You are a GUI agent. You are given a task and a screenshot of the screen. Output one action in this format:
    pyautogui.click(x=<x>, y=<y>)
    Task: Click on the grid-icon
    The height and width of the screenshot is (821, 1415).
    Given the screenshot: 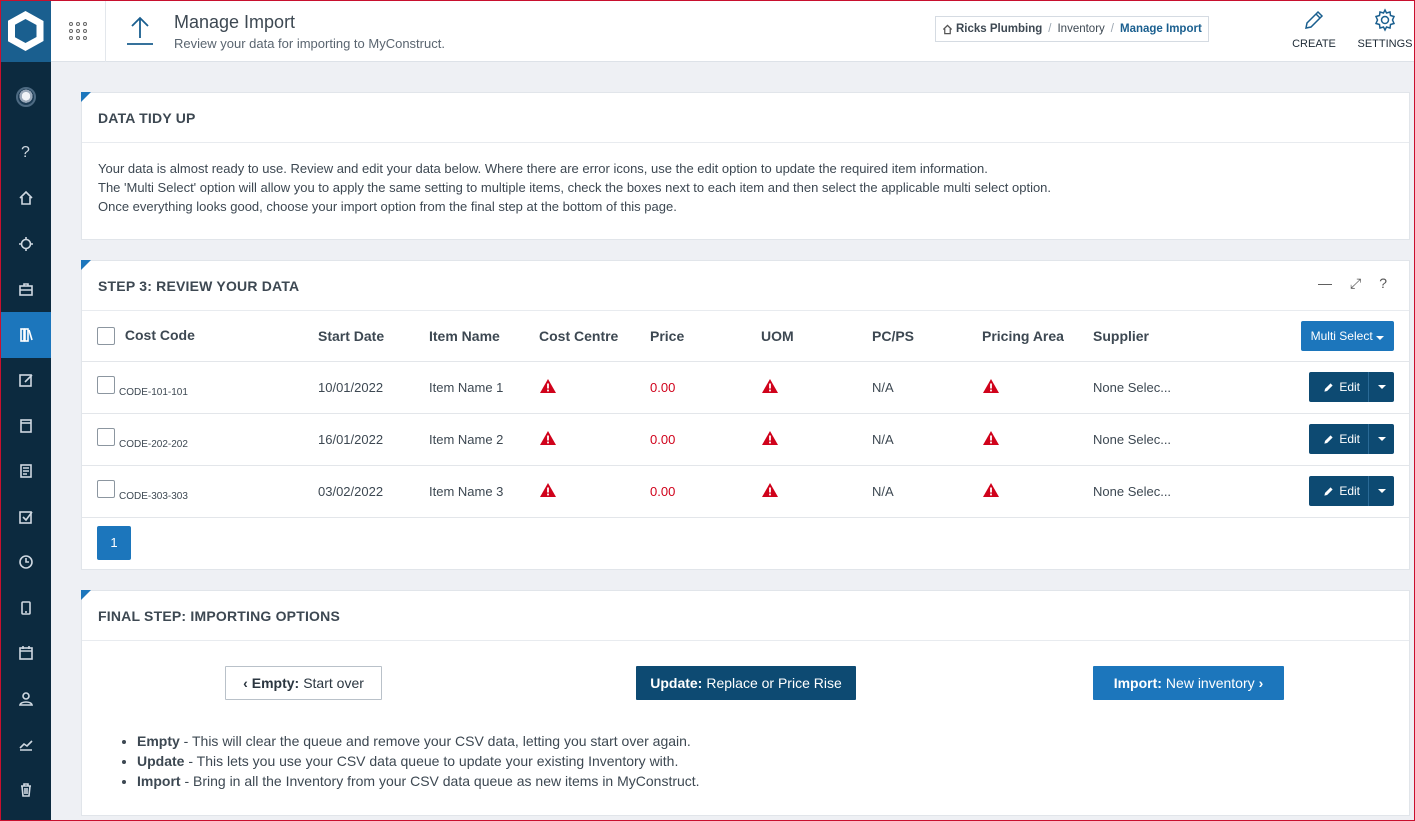 What is the action you would take?
    pyautogui.click(x=78, y=31)
    